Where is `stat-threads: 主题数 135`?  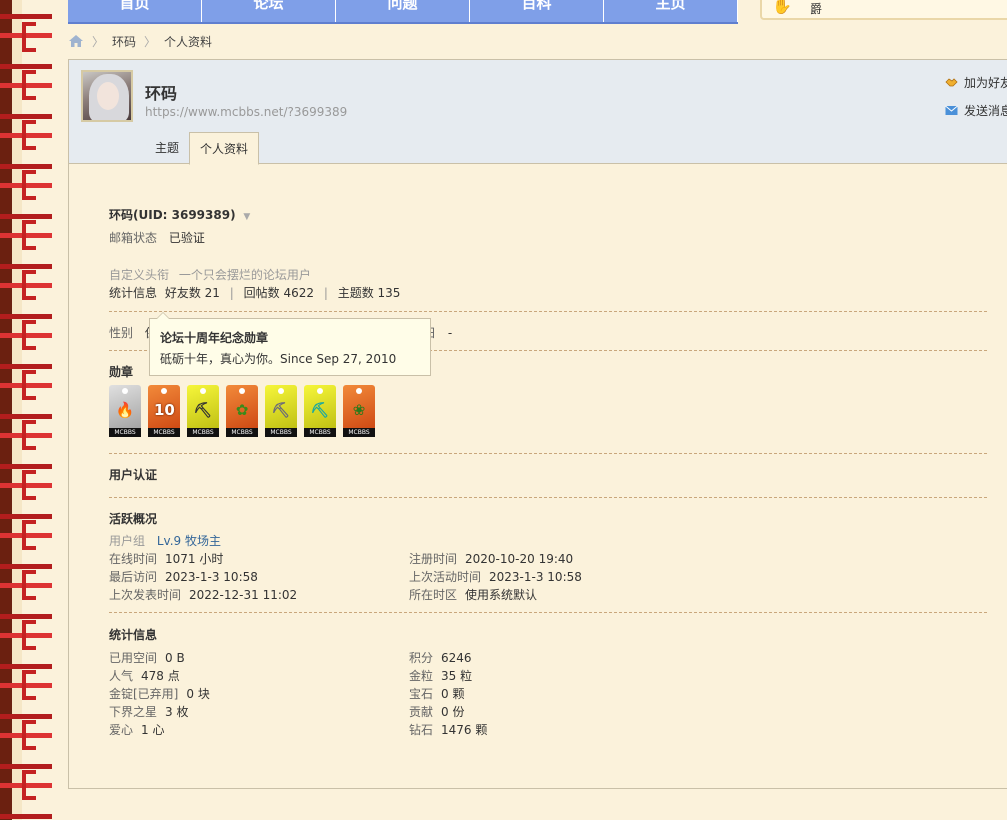
stat-threads: 主题数 135 is located at coordinates (369, 293).